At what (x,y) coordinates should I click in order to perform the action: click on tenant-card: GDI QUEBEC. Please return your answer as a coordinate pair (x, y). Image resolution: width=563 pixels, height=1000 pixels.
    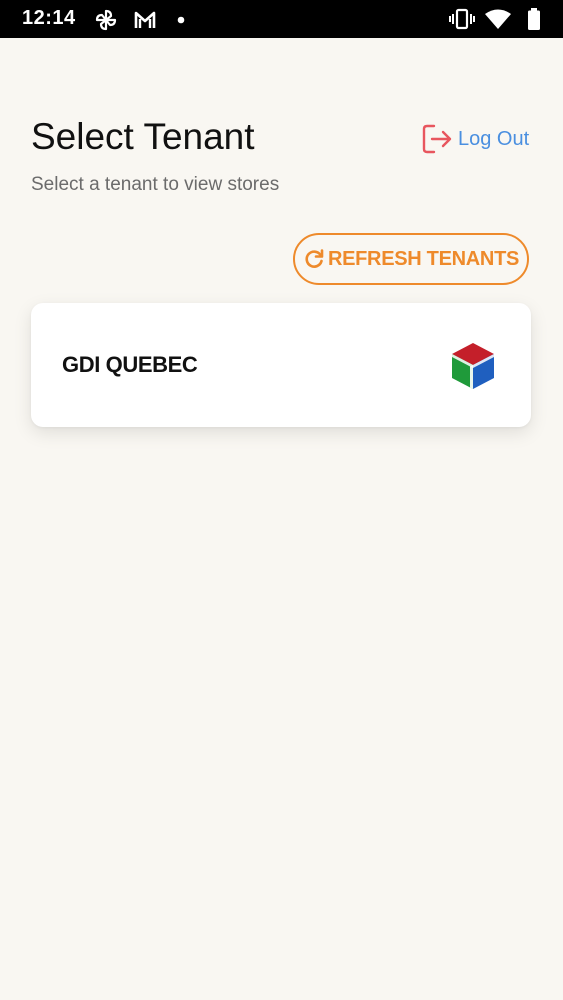
    Looking at the image, I should click on (281, 365).